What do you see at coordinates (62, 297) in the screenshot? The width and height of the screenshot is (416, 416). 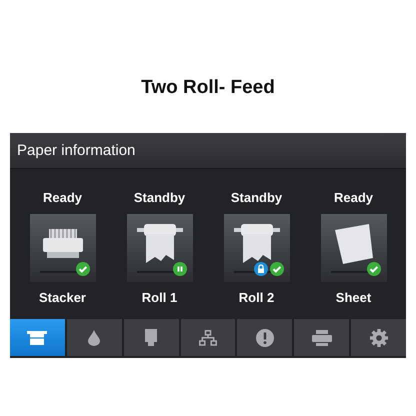 I see `tray-name: Stacker` at bounding box center [62, 297].